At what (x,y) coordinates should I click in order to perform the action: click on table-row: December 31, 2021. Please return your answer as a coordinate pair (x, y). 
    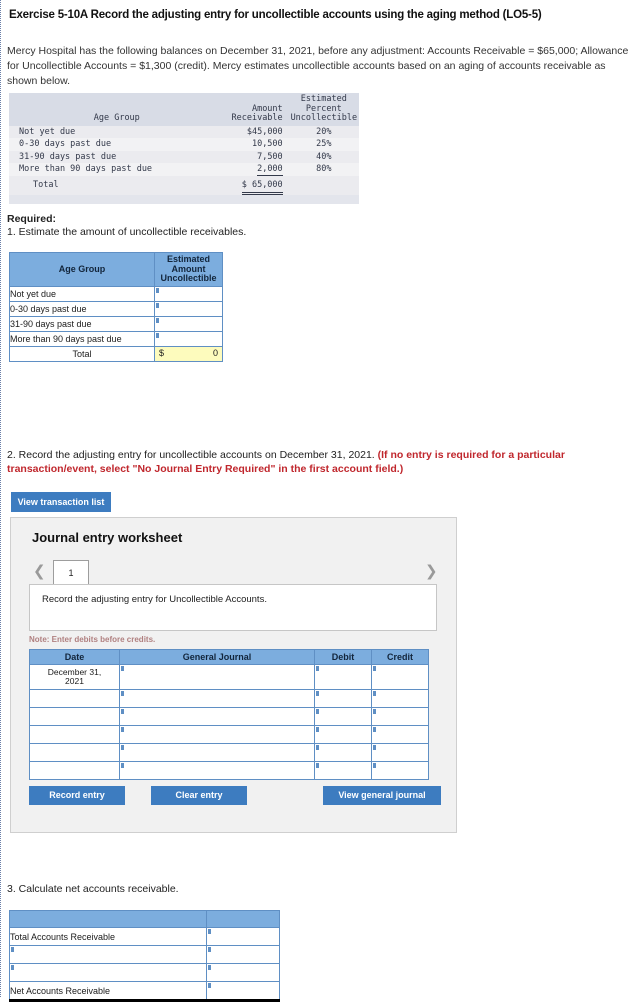
    Looking at the image, I should click on (229, 677).